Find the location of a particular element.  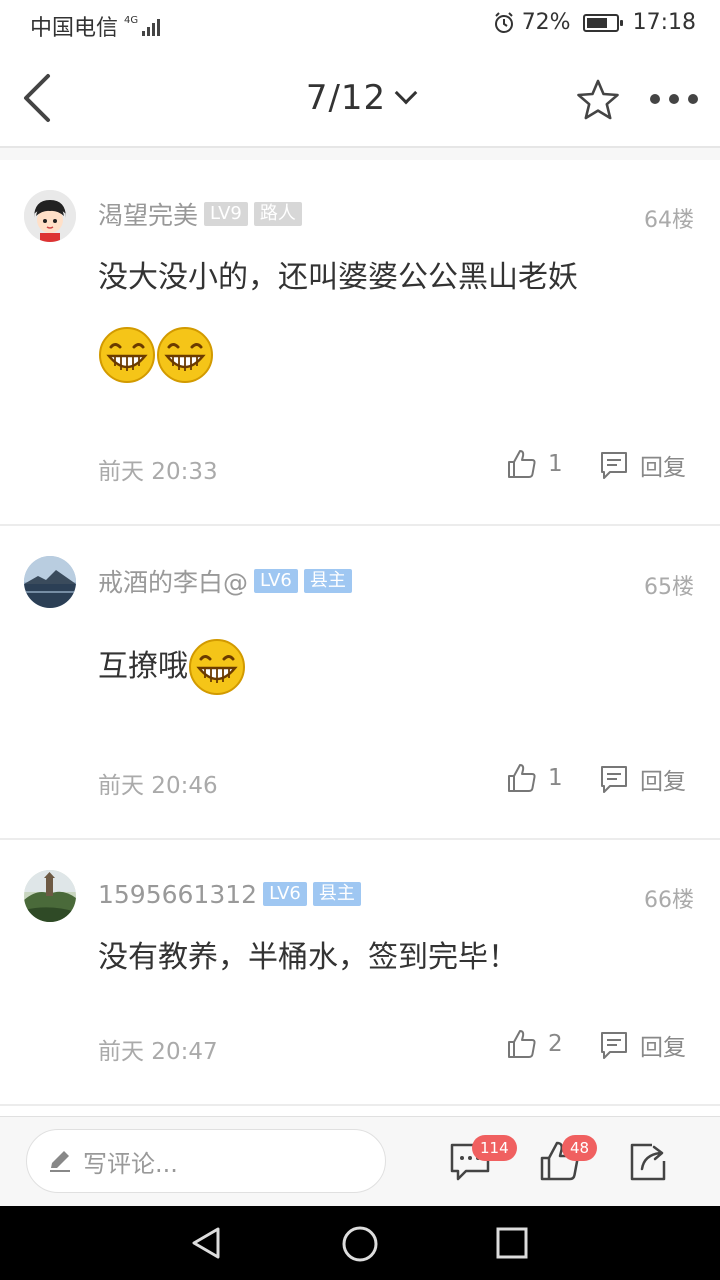

level-badge: LV9 is located at coordinates (226, 214).